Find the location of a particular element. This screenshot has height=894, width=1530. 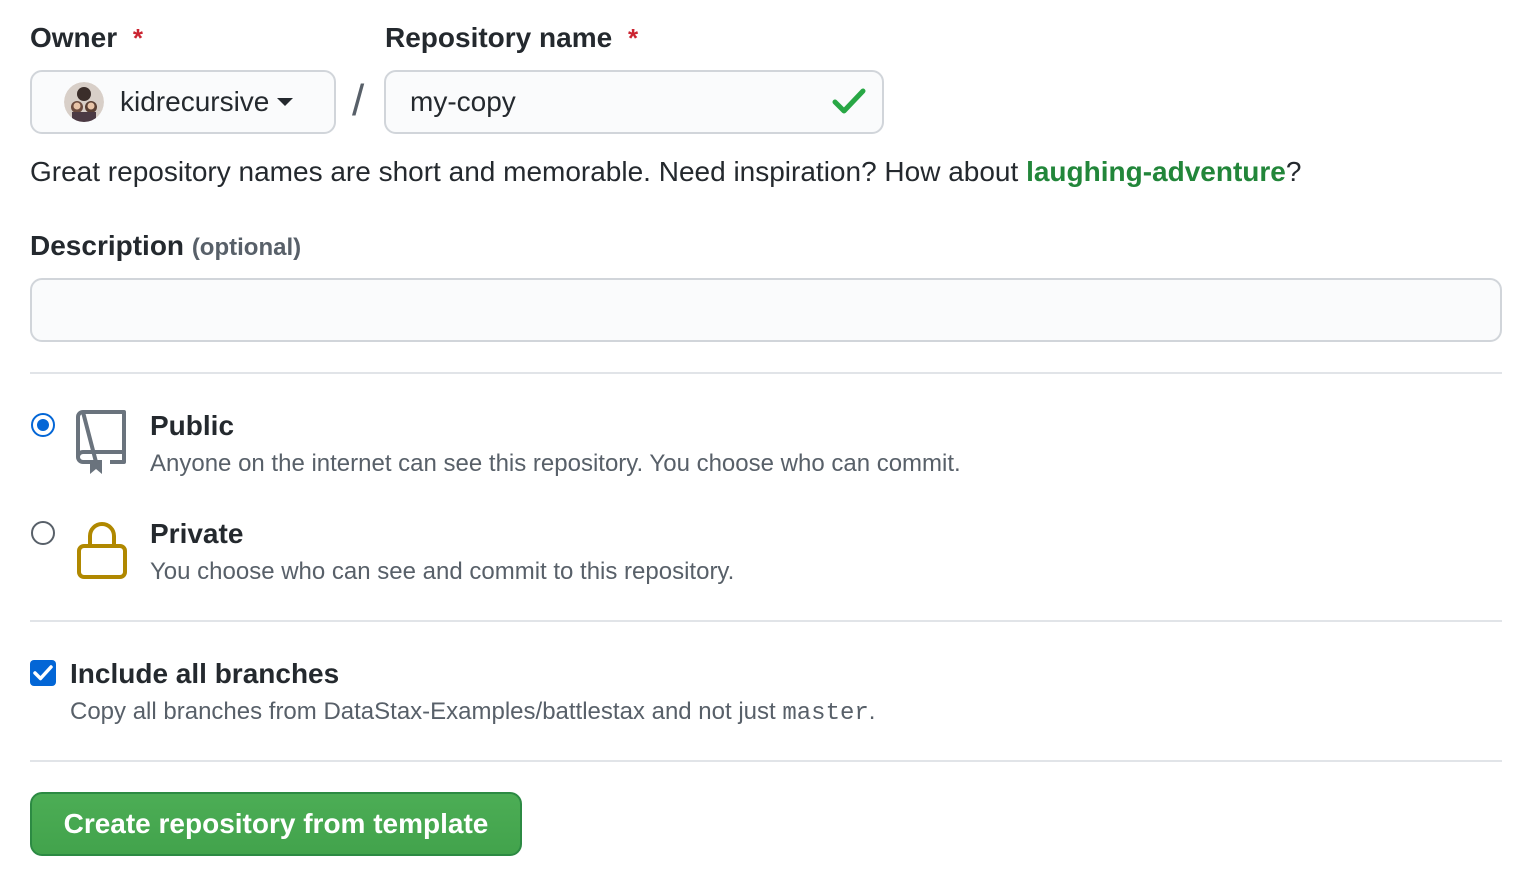

include-branches-checkbox is located at coordinates (43, 673).